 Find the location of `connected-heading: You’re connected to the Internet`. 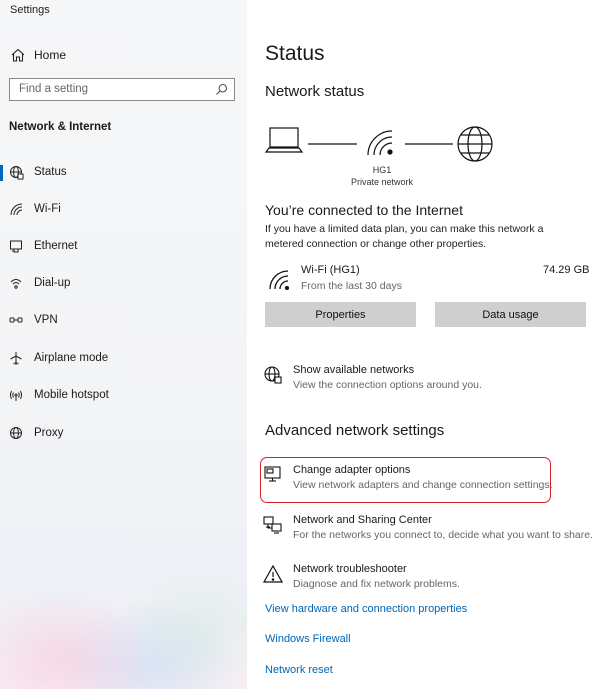

connected-heading: You’re connected to the Internet is located at coordinates (364, 210).